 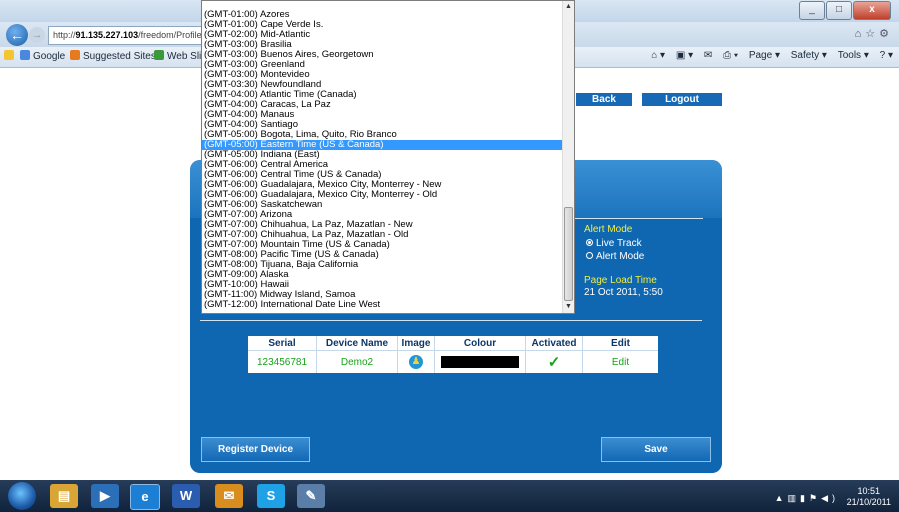 I want to click on register-device-button: Register Device, so click(x=255, y=449).